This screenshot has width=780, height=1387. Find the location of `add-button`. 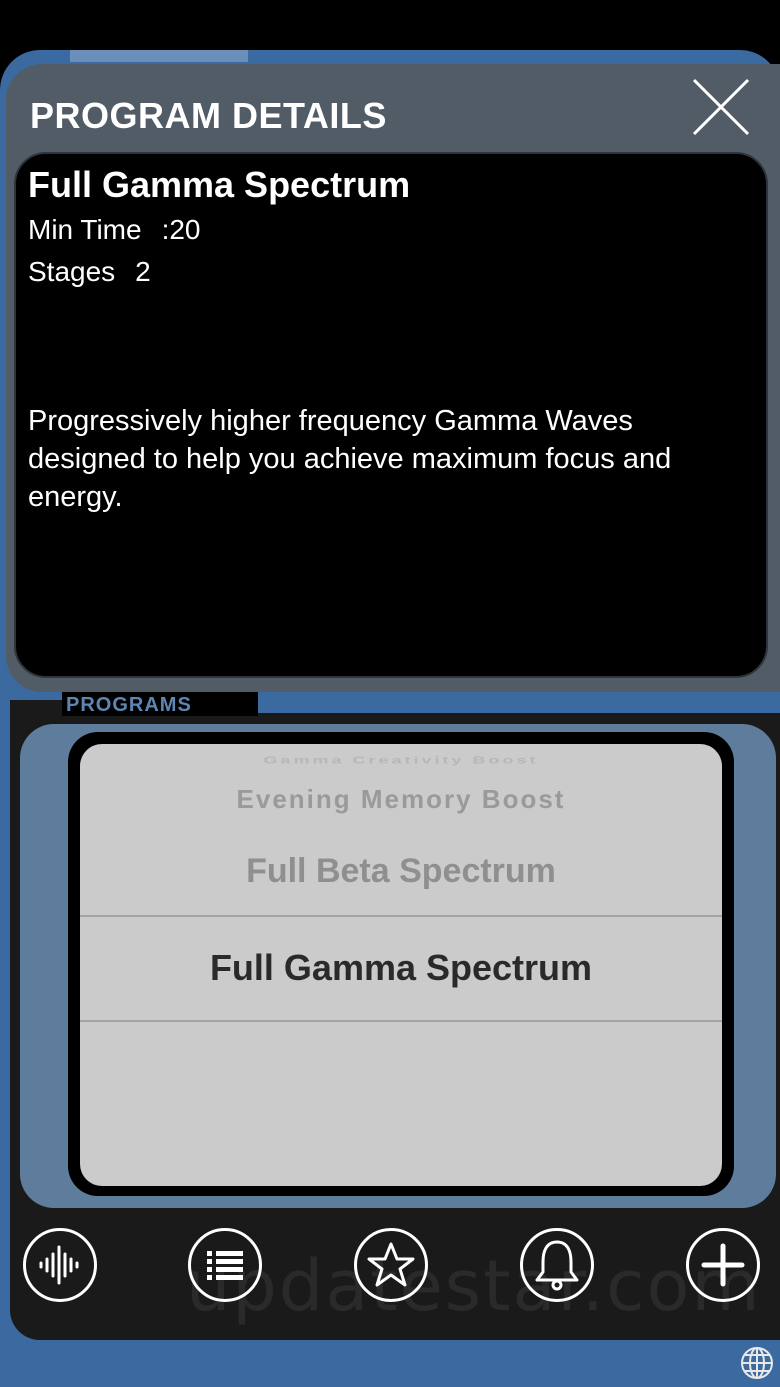

add-button is located at coordinates (723, 1265).